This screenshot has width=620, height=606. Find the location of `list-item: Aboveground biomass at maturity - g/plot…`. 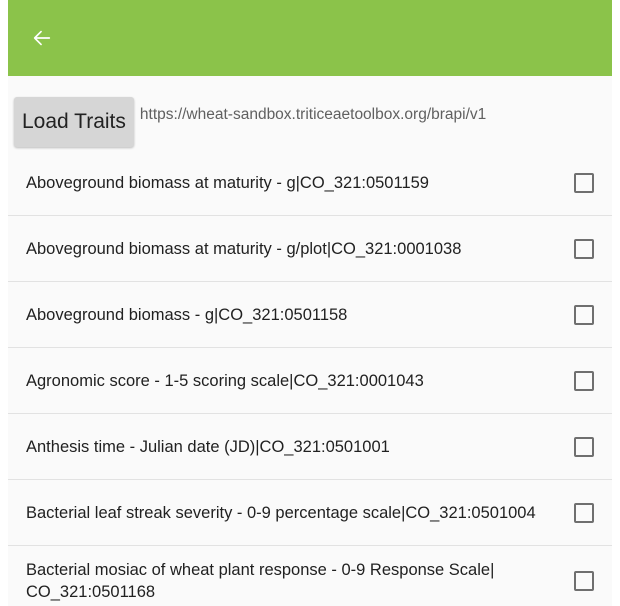

list-item: Aboveground biomass at maturity - g/plot… is located at coordinates (310, 249).